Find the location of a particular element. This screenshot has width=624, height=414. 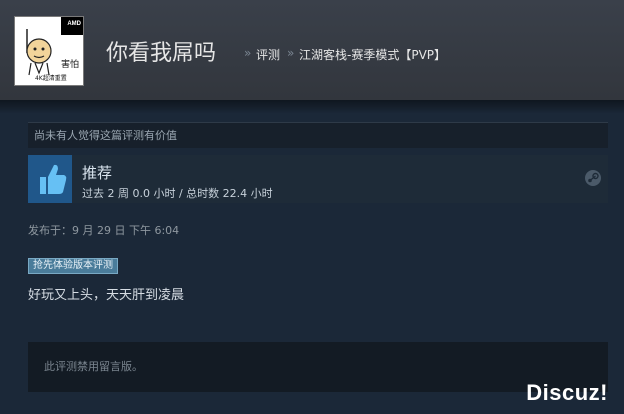

avatar-badge: AMD is located at coordinates (72, 26).